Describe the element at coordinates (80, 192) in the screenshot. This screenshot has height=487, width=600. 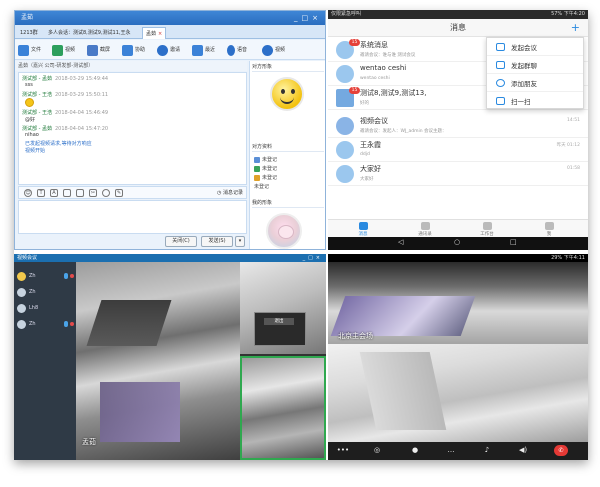
I see `screen-capture-icon` at that location.